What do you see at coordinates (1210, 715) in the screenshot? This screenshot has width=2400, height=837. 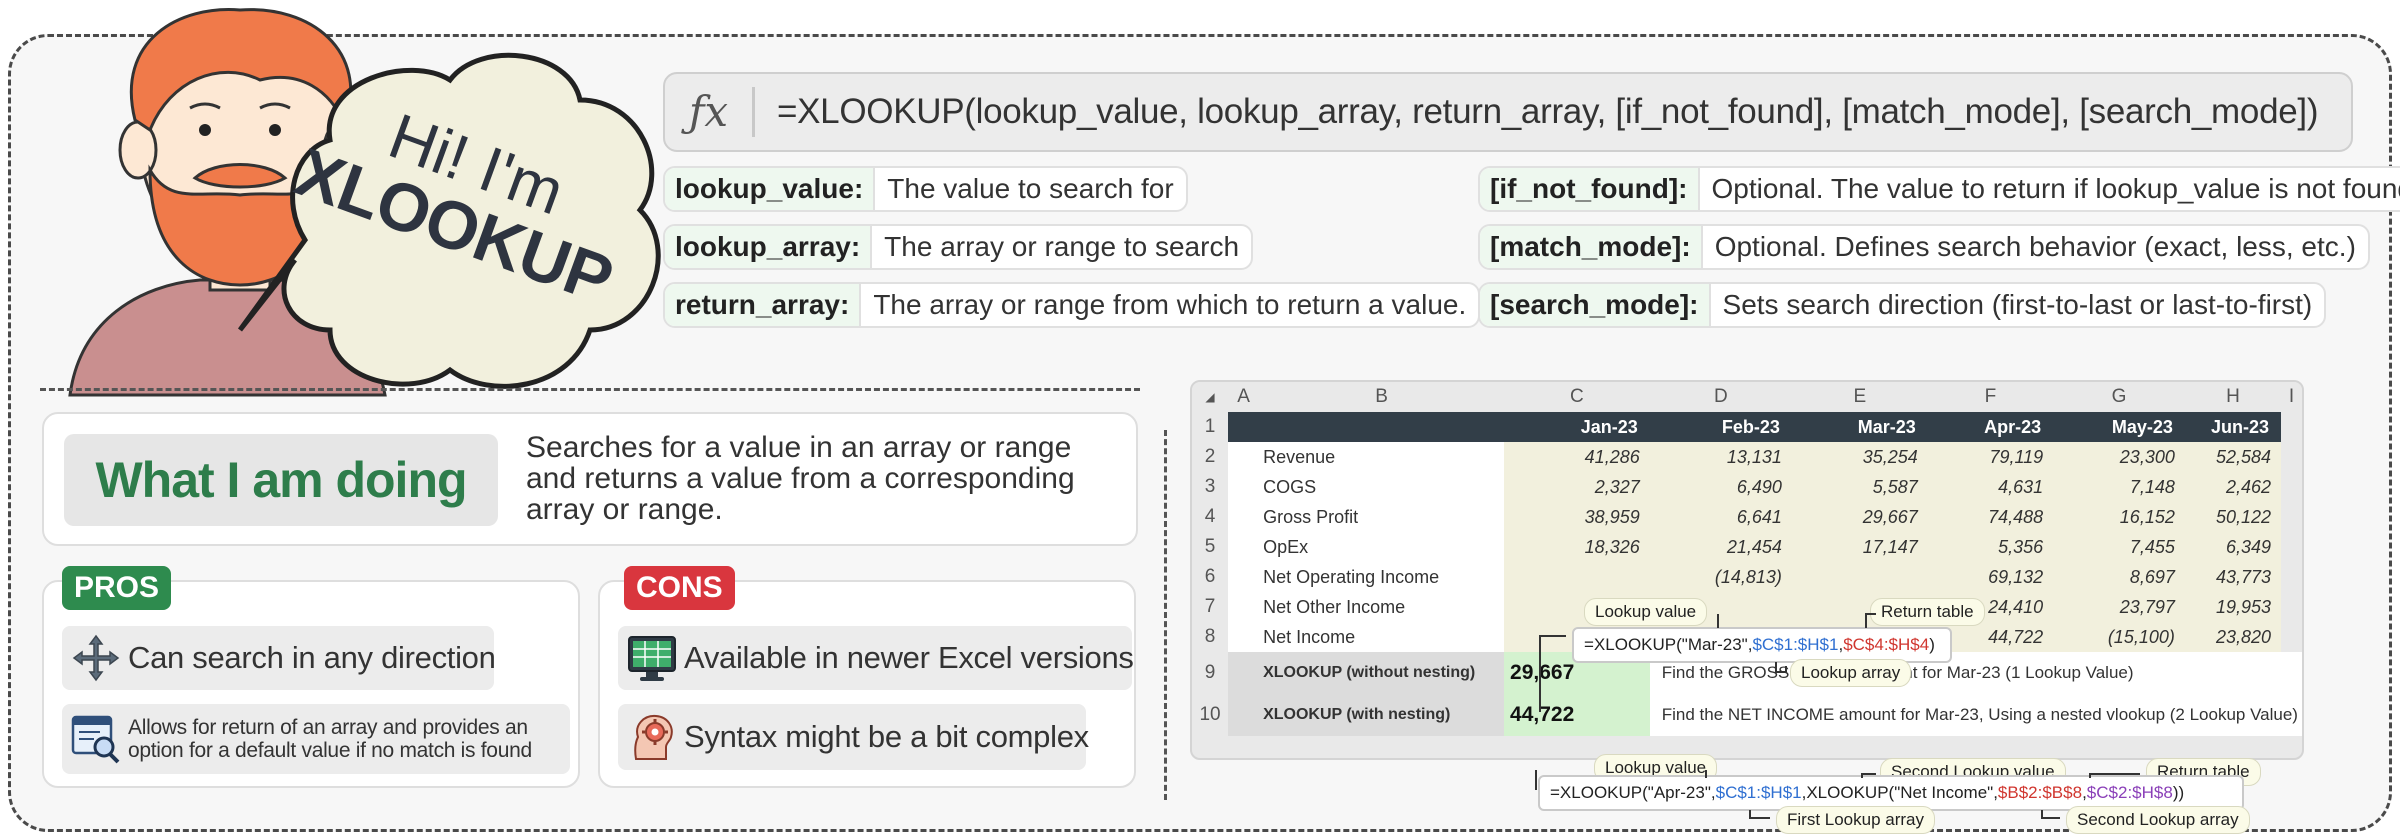 I see `row-number: 10` at bounding box center [1210, 715].